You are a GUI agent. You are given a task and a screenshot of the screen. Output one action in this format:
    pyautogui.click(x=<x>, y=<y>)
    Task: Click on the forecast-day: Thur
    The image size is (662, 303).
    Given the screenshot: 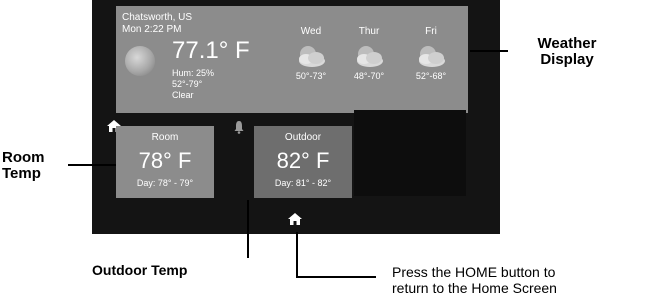 What is the action you would take?
    pyautogui.click(x=369, y=31)
    